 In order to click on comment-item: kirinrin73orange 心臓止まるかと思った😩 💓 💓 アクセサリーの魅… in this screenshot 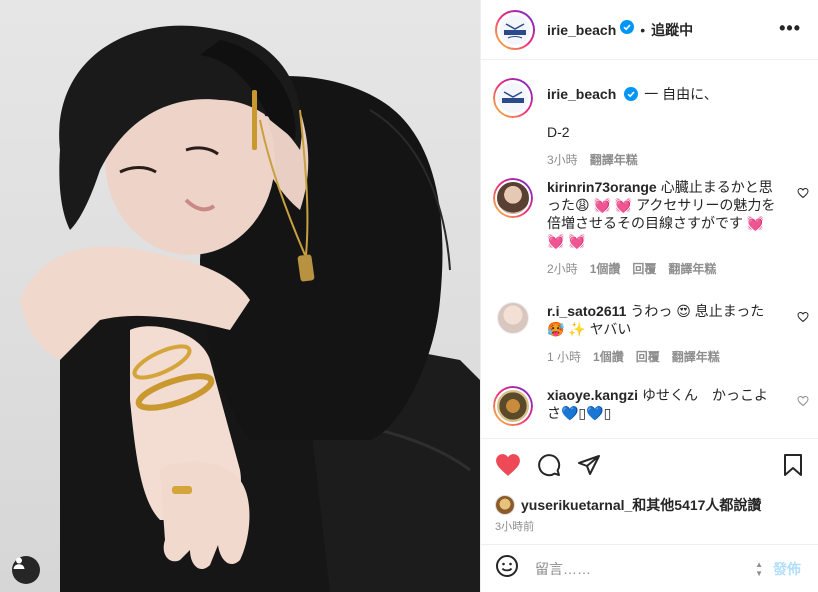, I will do `click(651, 228)`.